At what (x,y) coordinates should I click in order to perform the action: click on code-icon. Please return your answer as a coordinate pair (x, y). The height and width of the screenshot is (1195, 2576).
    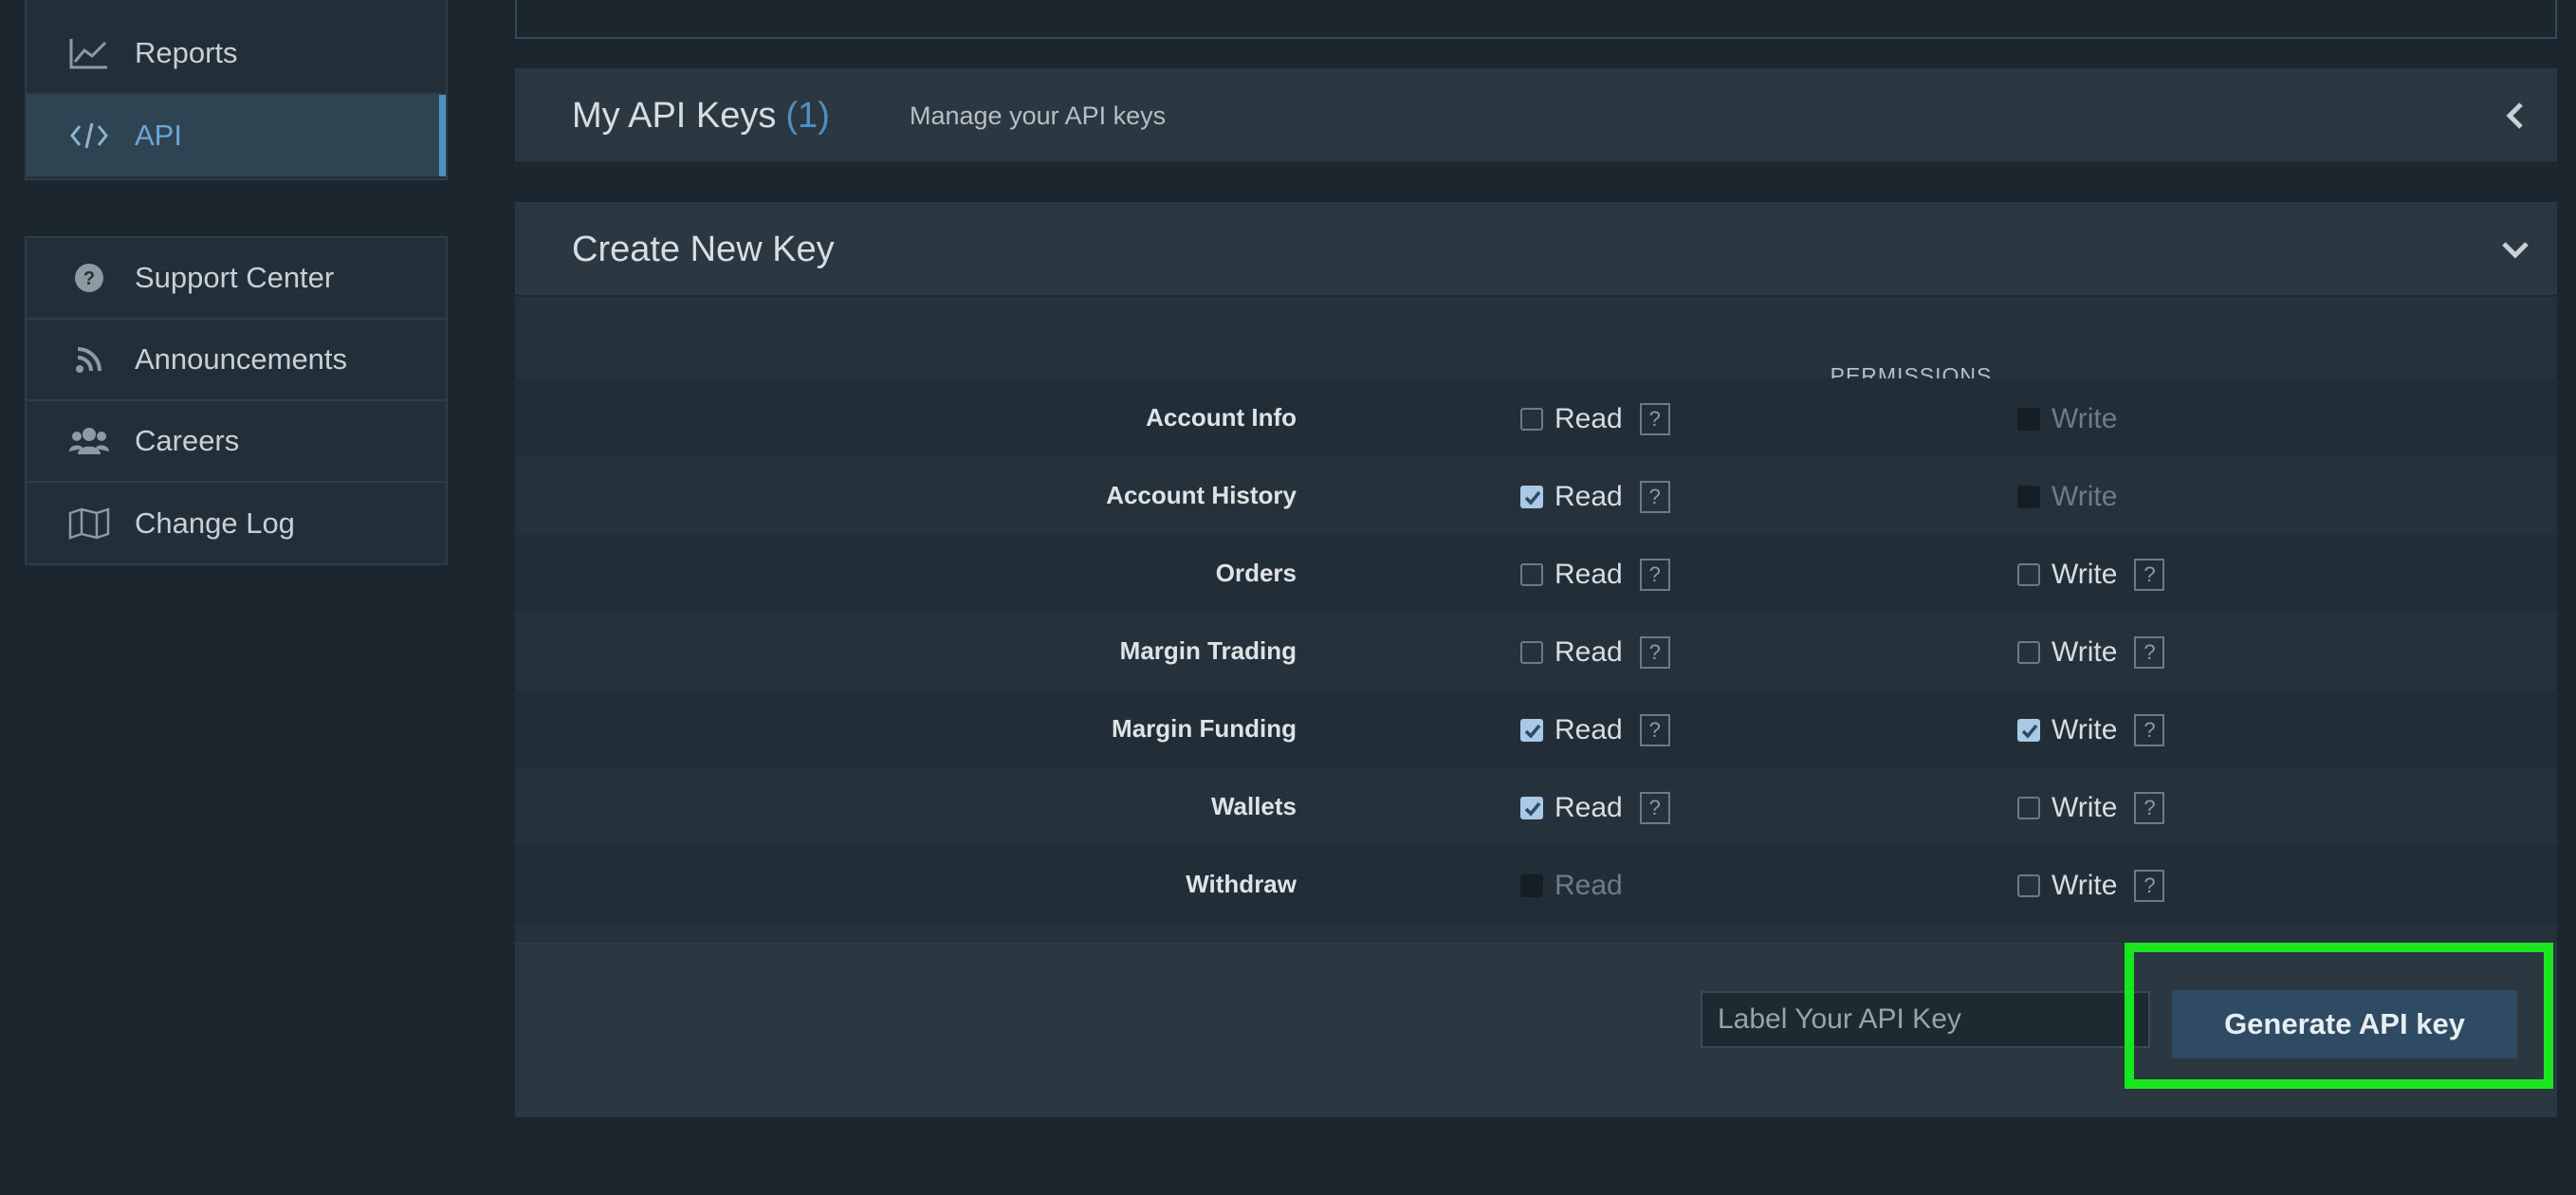
    Looking at the image, I should click on (89, 135).